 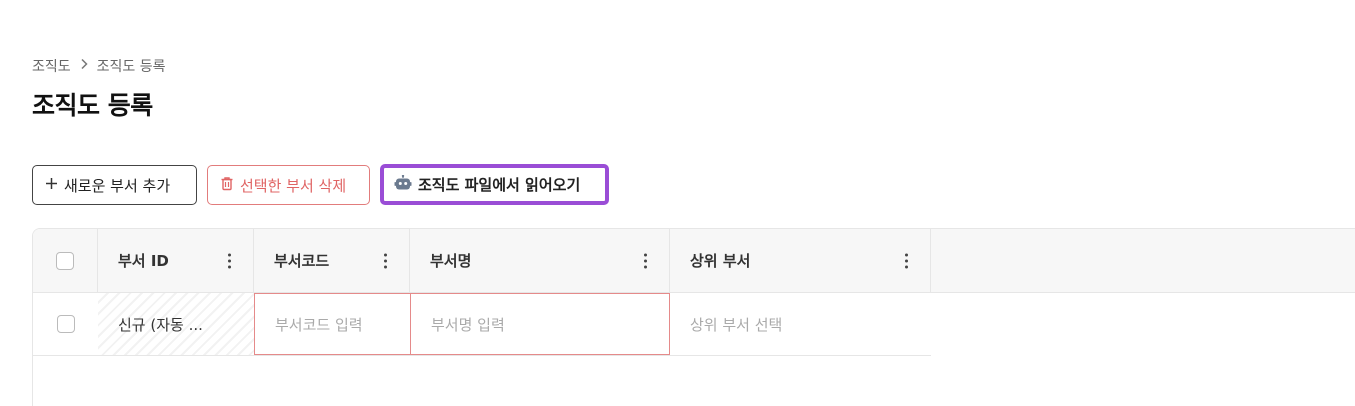 I want to click on breadcrumb: 조직도 조직도 등록, so click(x=99, y=66).